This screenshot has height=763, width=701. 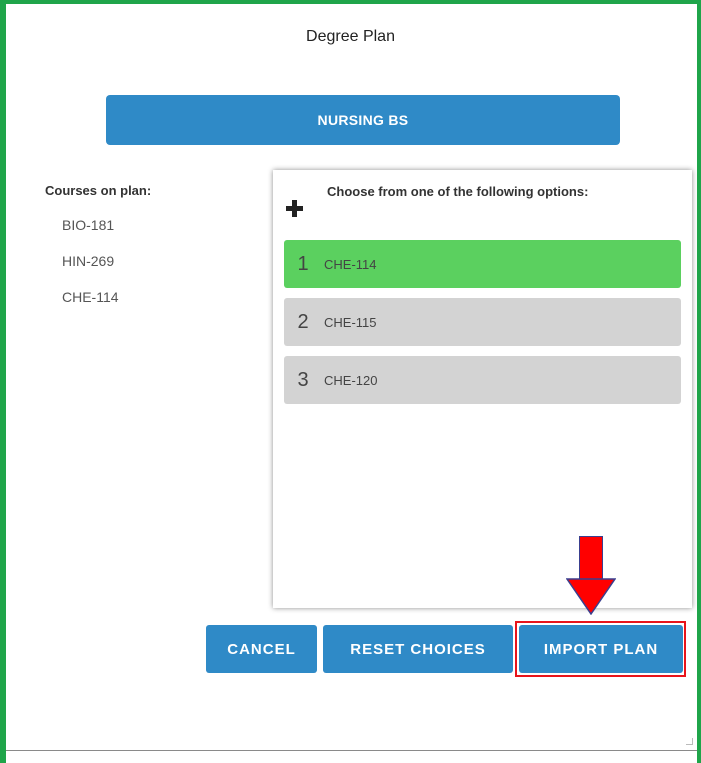 I want to click on option-number: 1, so click(x=303, y=263).